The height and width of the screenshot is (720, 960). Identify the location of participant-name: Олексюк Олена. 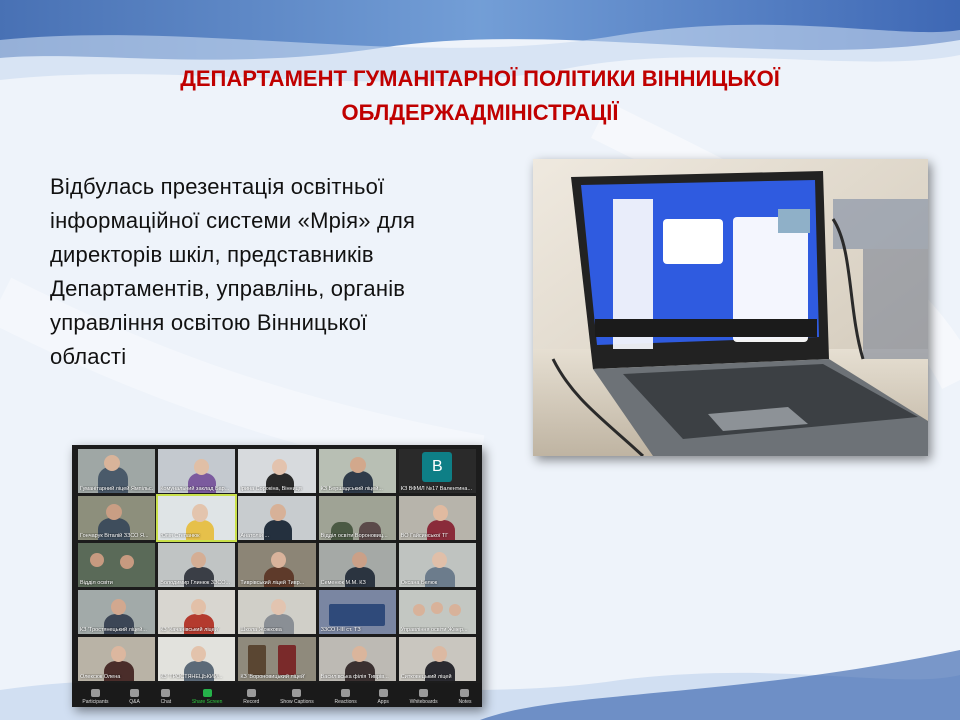
(100, 677).